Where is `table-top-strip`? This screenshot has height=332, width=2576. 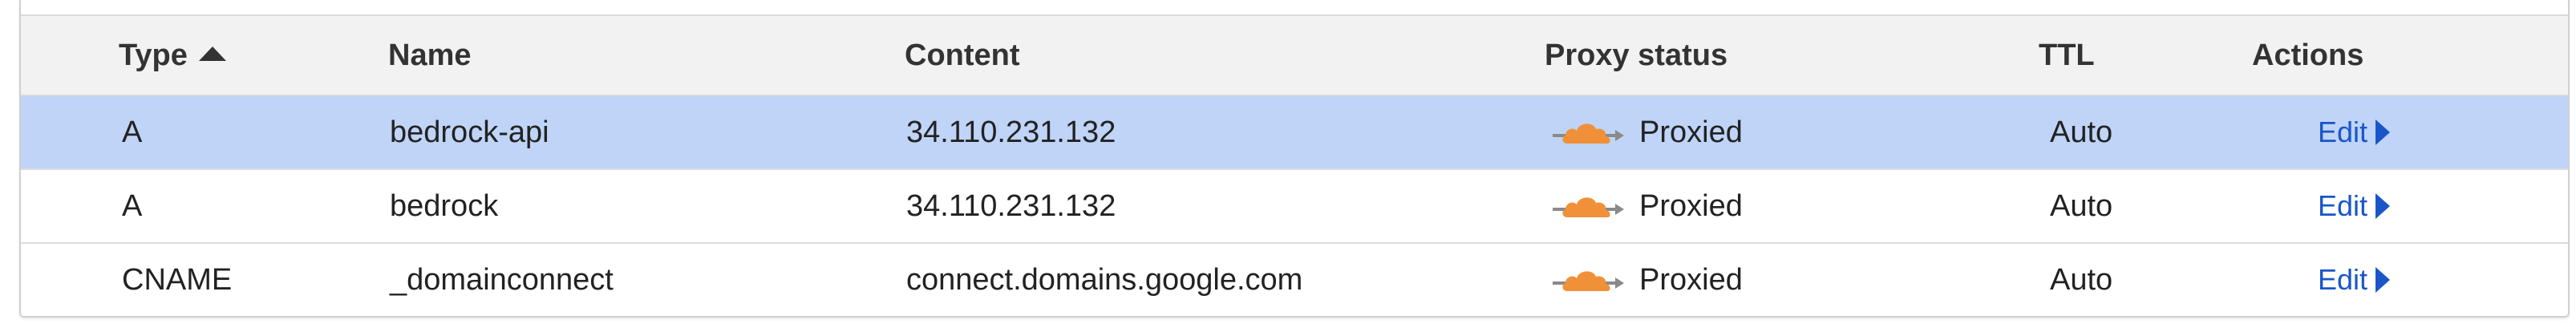
table-top-strip is located at coordinates (1294, 7).